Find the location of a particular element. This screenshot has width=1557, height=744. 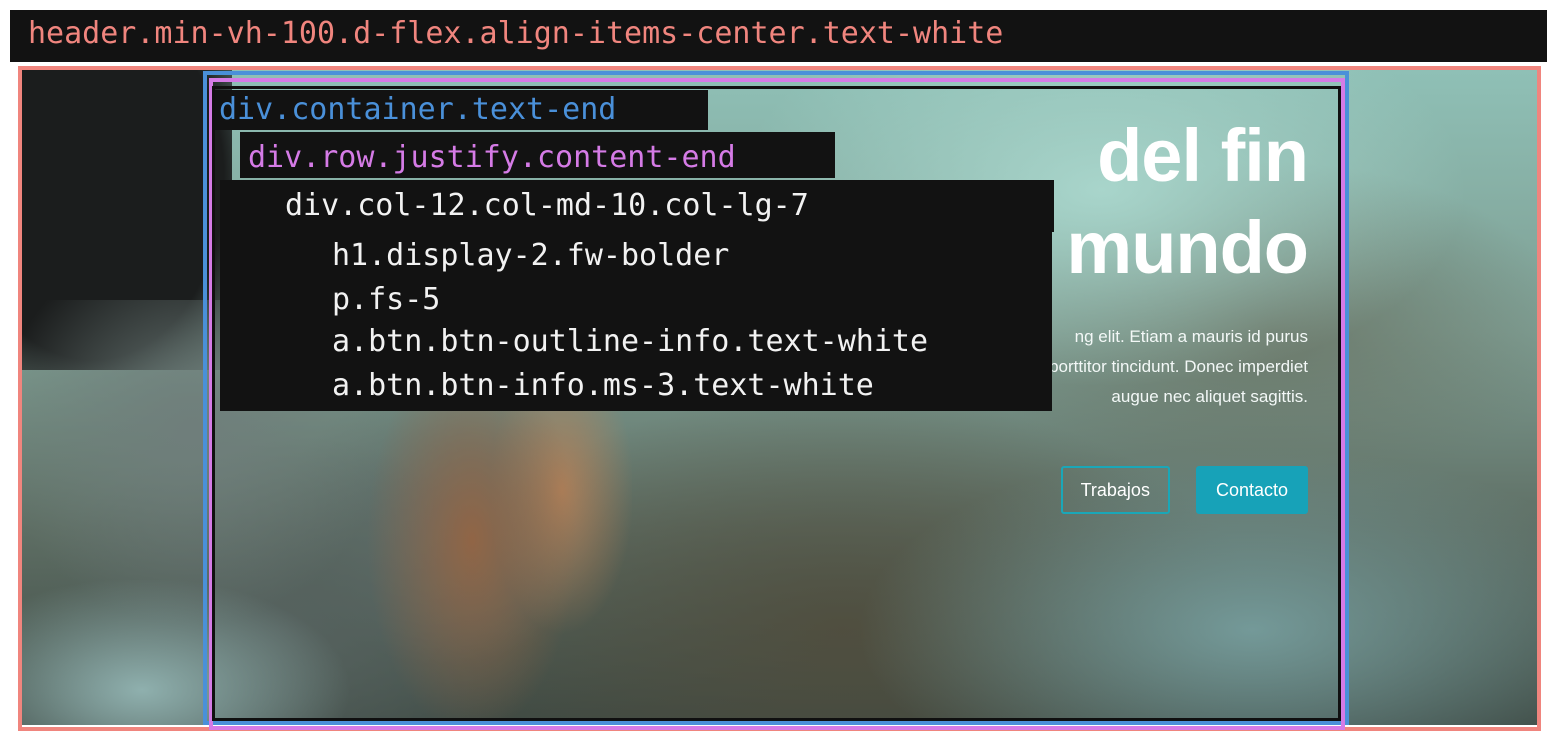

child-selector-btn-outline: a.btn.btn-outline-info.text-white is located at coordinates (630, 341).